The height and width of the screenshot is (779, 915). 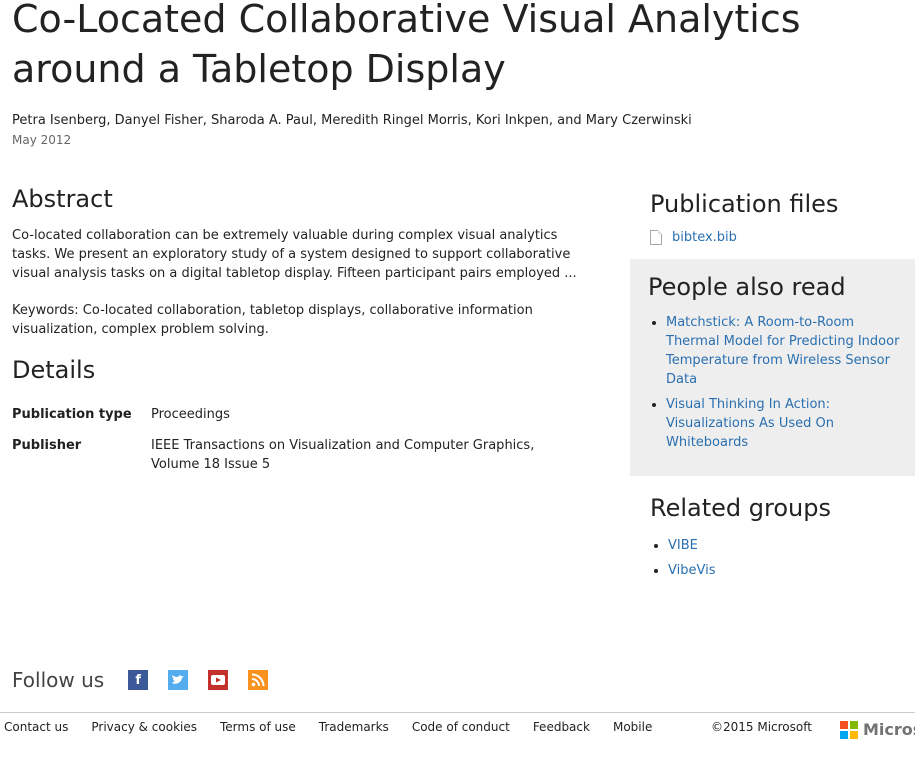 I want to click on footer-divider, so click(x=457, y=712).